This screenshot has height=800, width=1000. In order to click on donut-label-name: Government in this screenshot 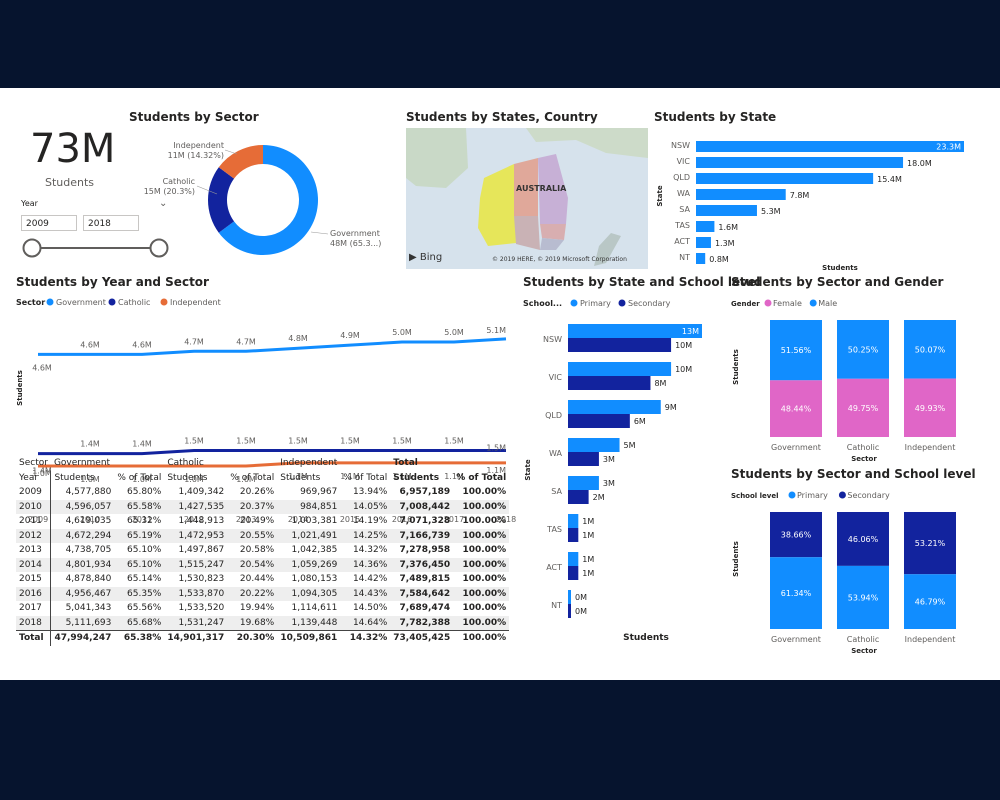, I will do `click(355, 233)`.